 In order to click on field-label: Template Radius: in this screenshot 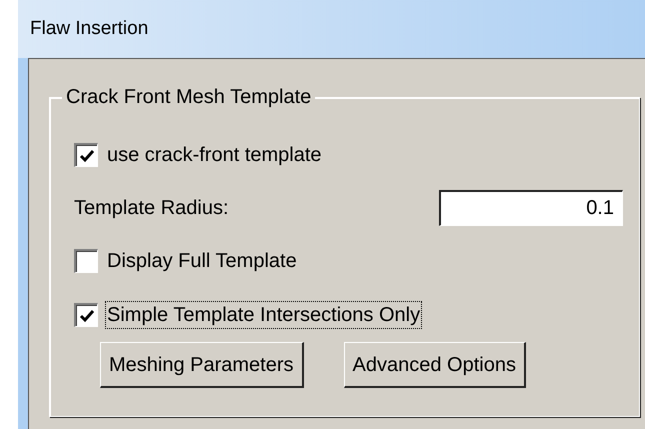, I will do `click(151, 208)`.